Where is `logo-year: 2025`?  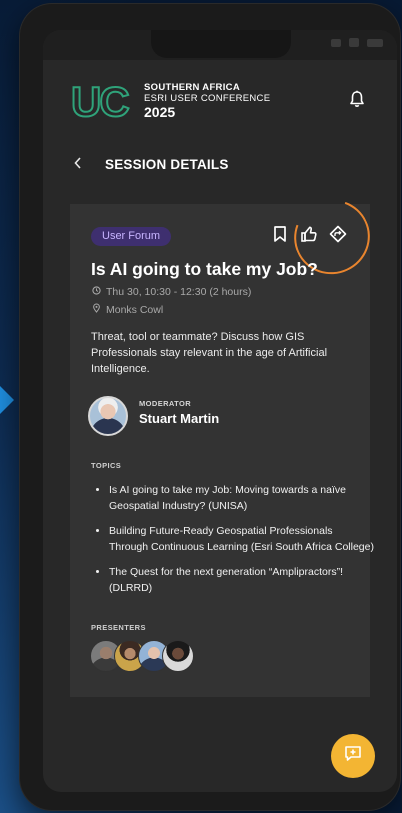 logo-year: 2025 is located at coordinates (160, 112).